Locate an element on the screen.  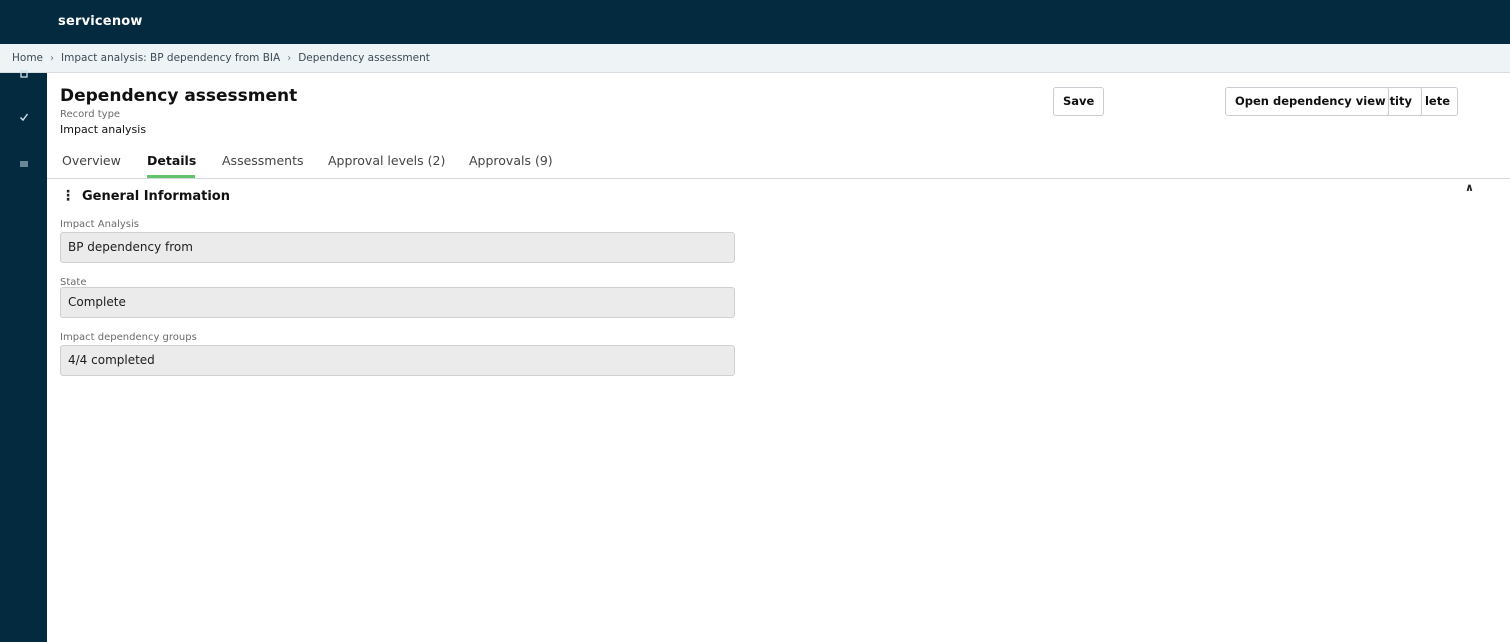
delete-button: lete is located at coordinates (1437, 101).